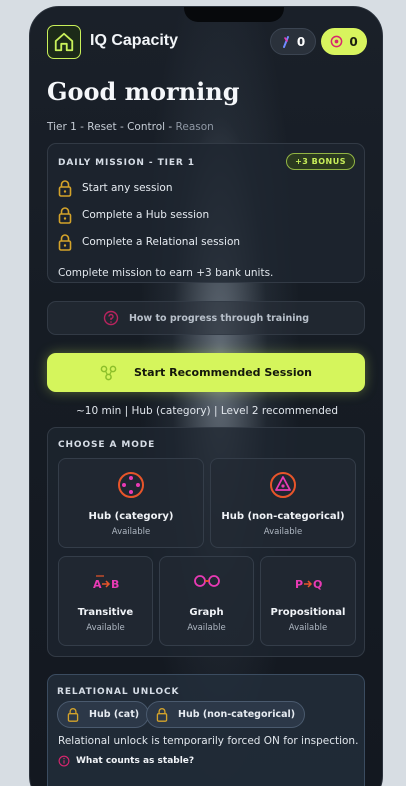 The height and width of the screenshot is (786, 406). What do you see at coordinates (115, 584) in the screenshot?
I see `svg-text: B` at bounding box center [115, 584].